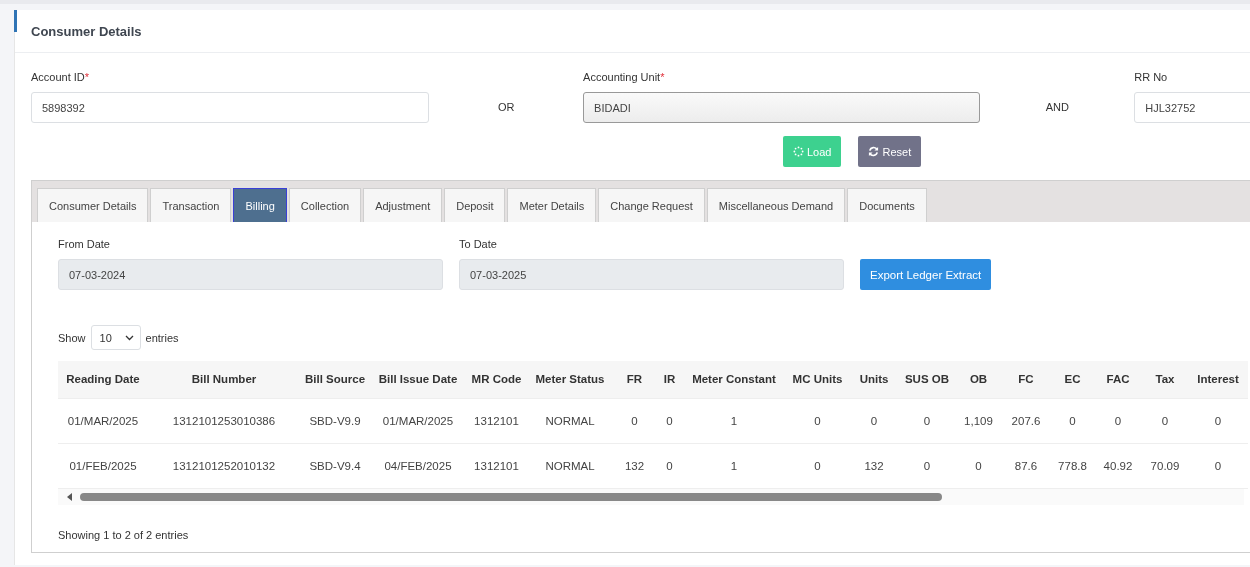  I want to click on tab: Consumer Details, so click(93, 205).